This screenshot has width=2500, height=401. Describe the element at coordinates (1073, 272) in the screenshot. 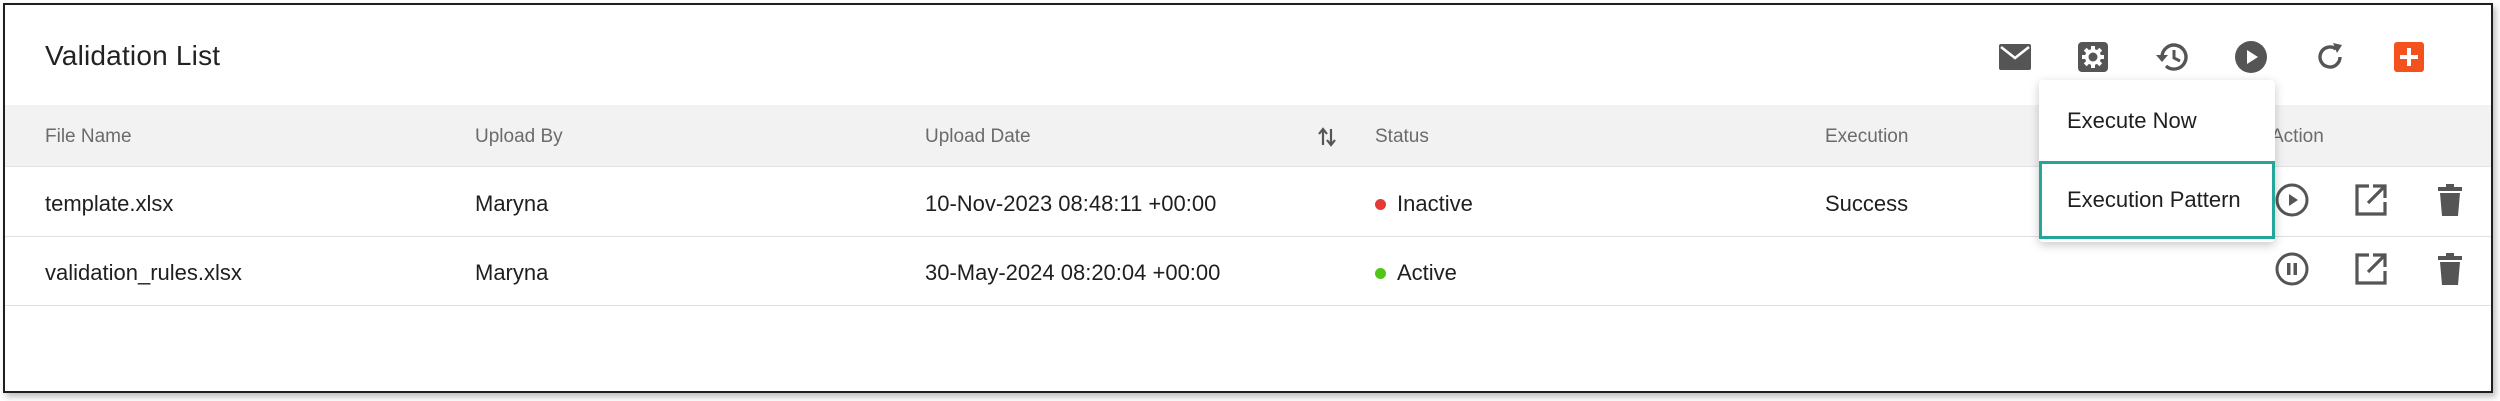

I see `upload-date-cell: 30-May-2024 08:20:04 +00:00` at that location.